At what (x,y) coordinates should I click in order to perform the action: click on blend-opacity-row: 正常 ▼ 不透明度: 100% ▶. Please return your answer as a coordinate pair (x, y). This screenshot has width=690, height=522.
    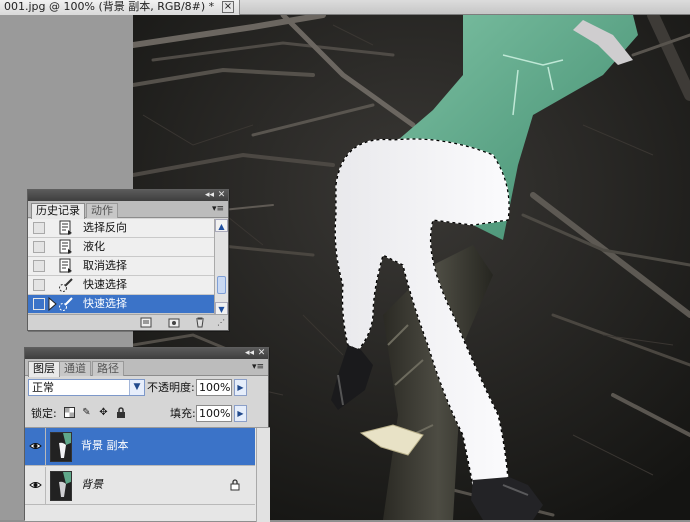
    Looking at the image, I should click on (147, 388).